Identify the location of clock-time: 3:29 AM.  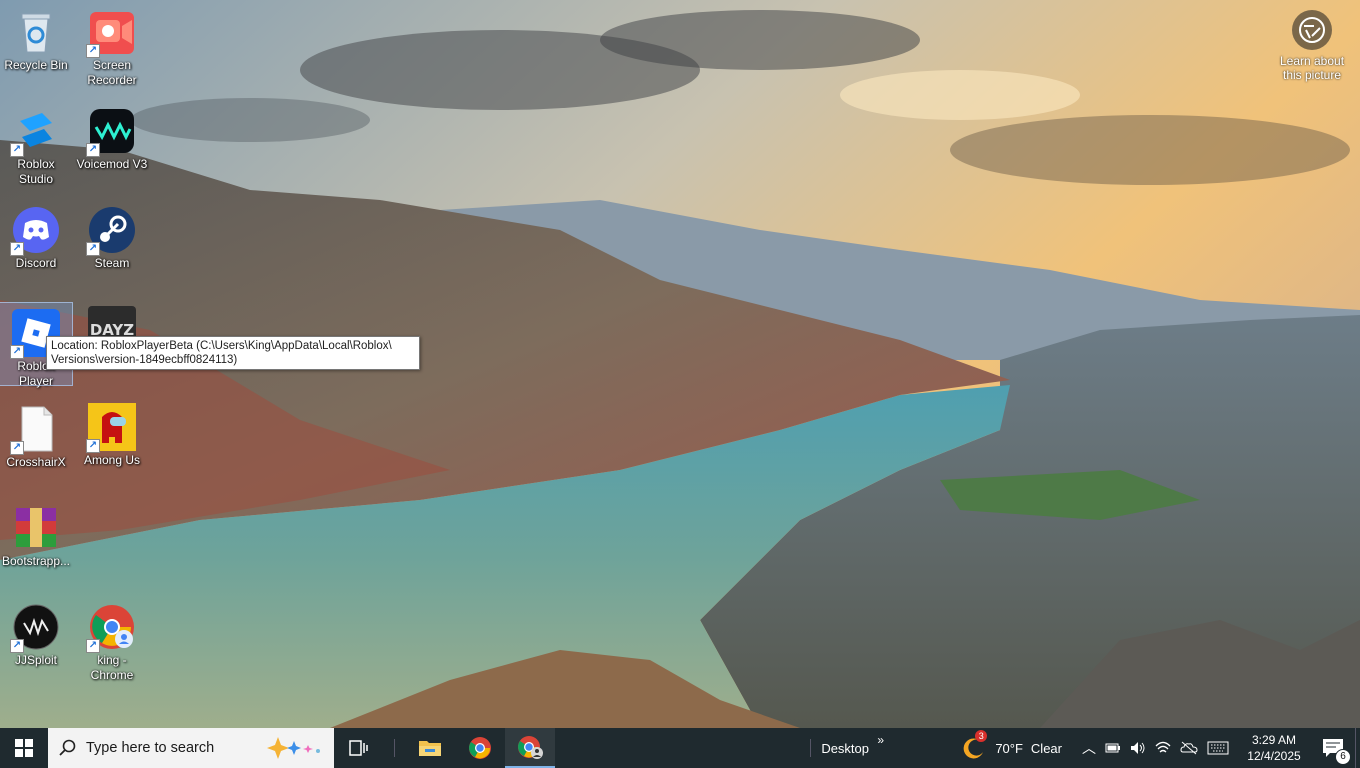
(1274, 740).